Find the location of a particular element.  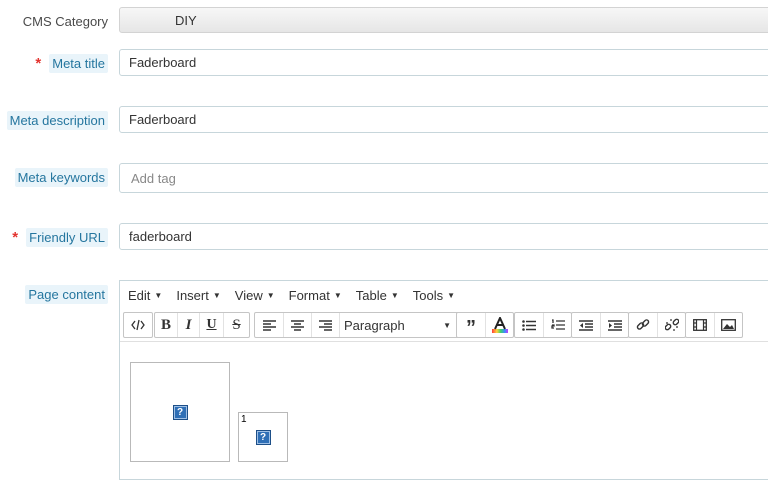

menu-view: View ▼ is located at coordinates (255, 295).